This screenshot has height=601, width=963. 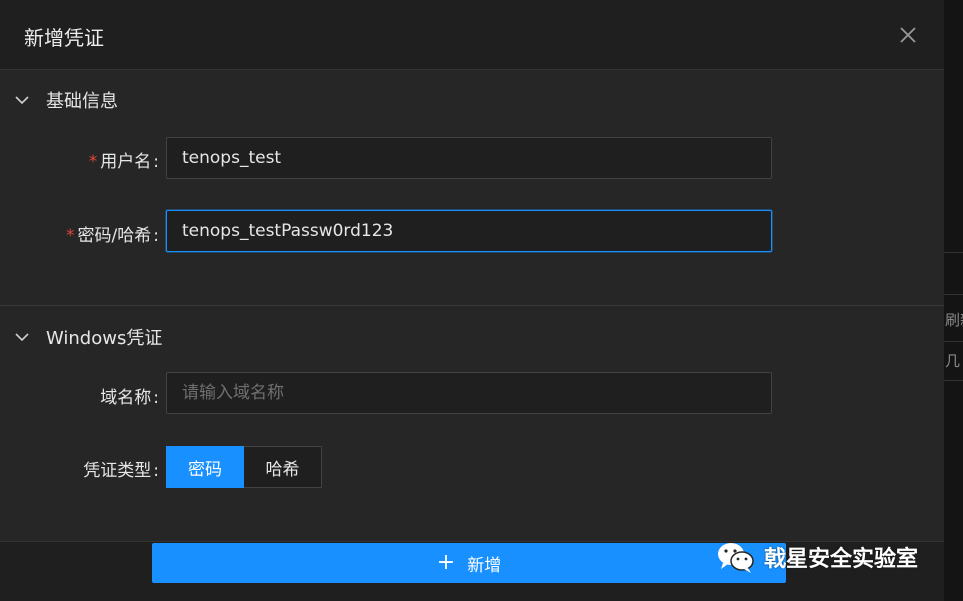 What do you see at coordinates (469, 393) in the screenshot?
I see `domain-field` at bounding box center [469, 393].